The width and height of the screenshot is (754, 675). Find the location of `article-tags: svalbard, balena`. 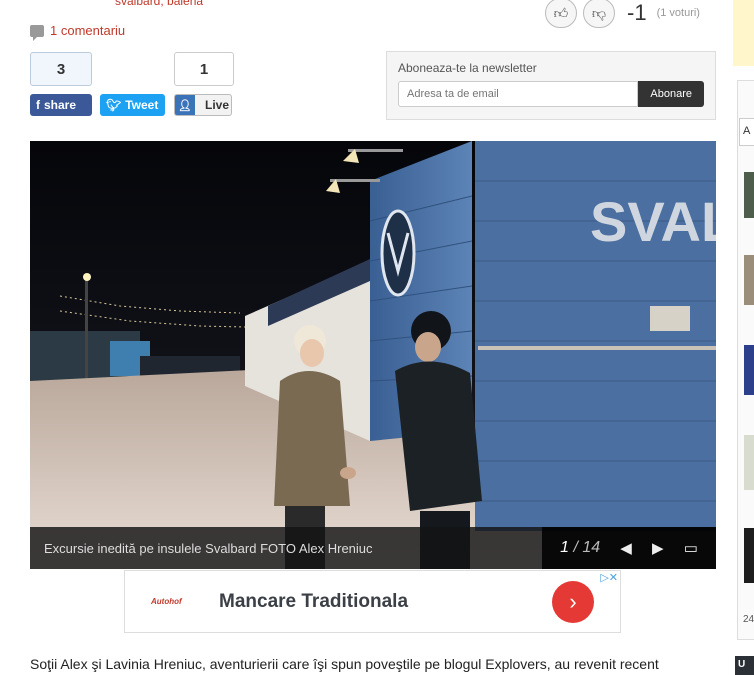

article-tags: svalbard, balena is located at coordinates (159, 4).